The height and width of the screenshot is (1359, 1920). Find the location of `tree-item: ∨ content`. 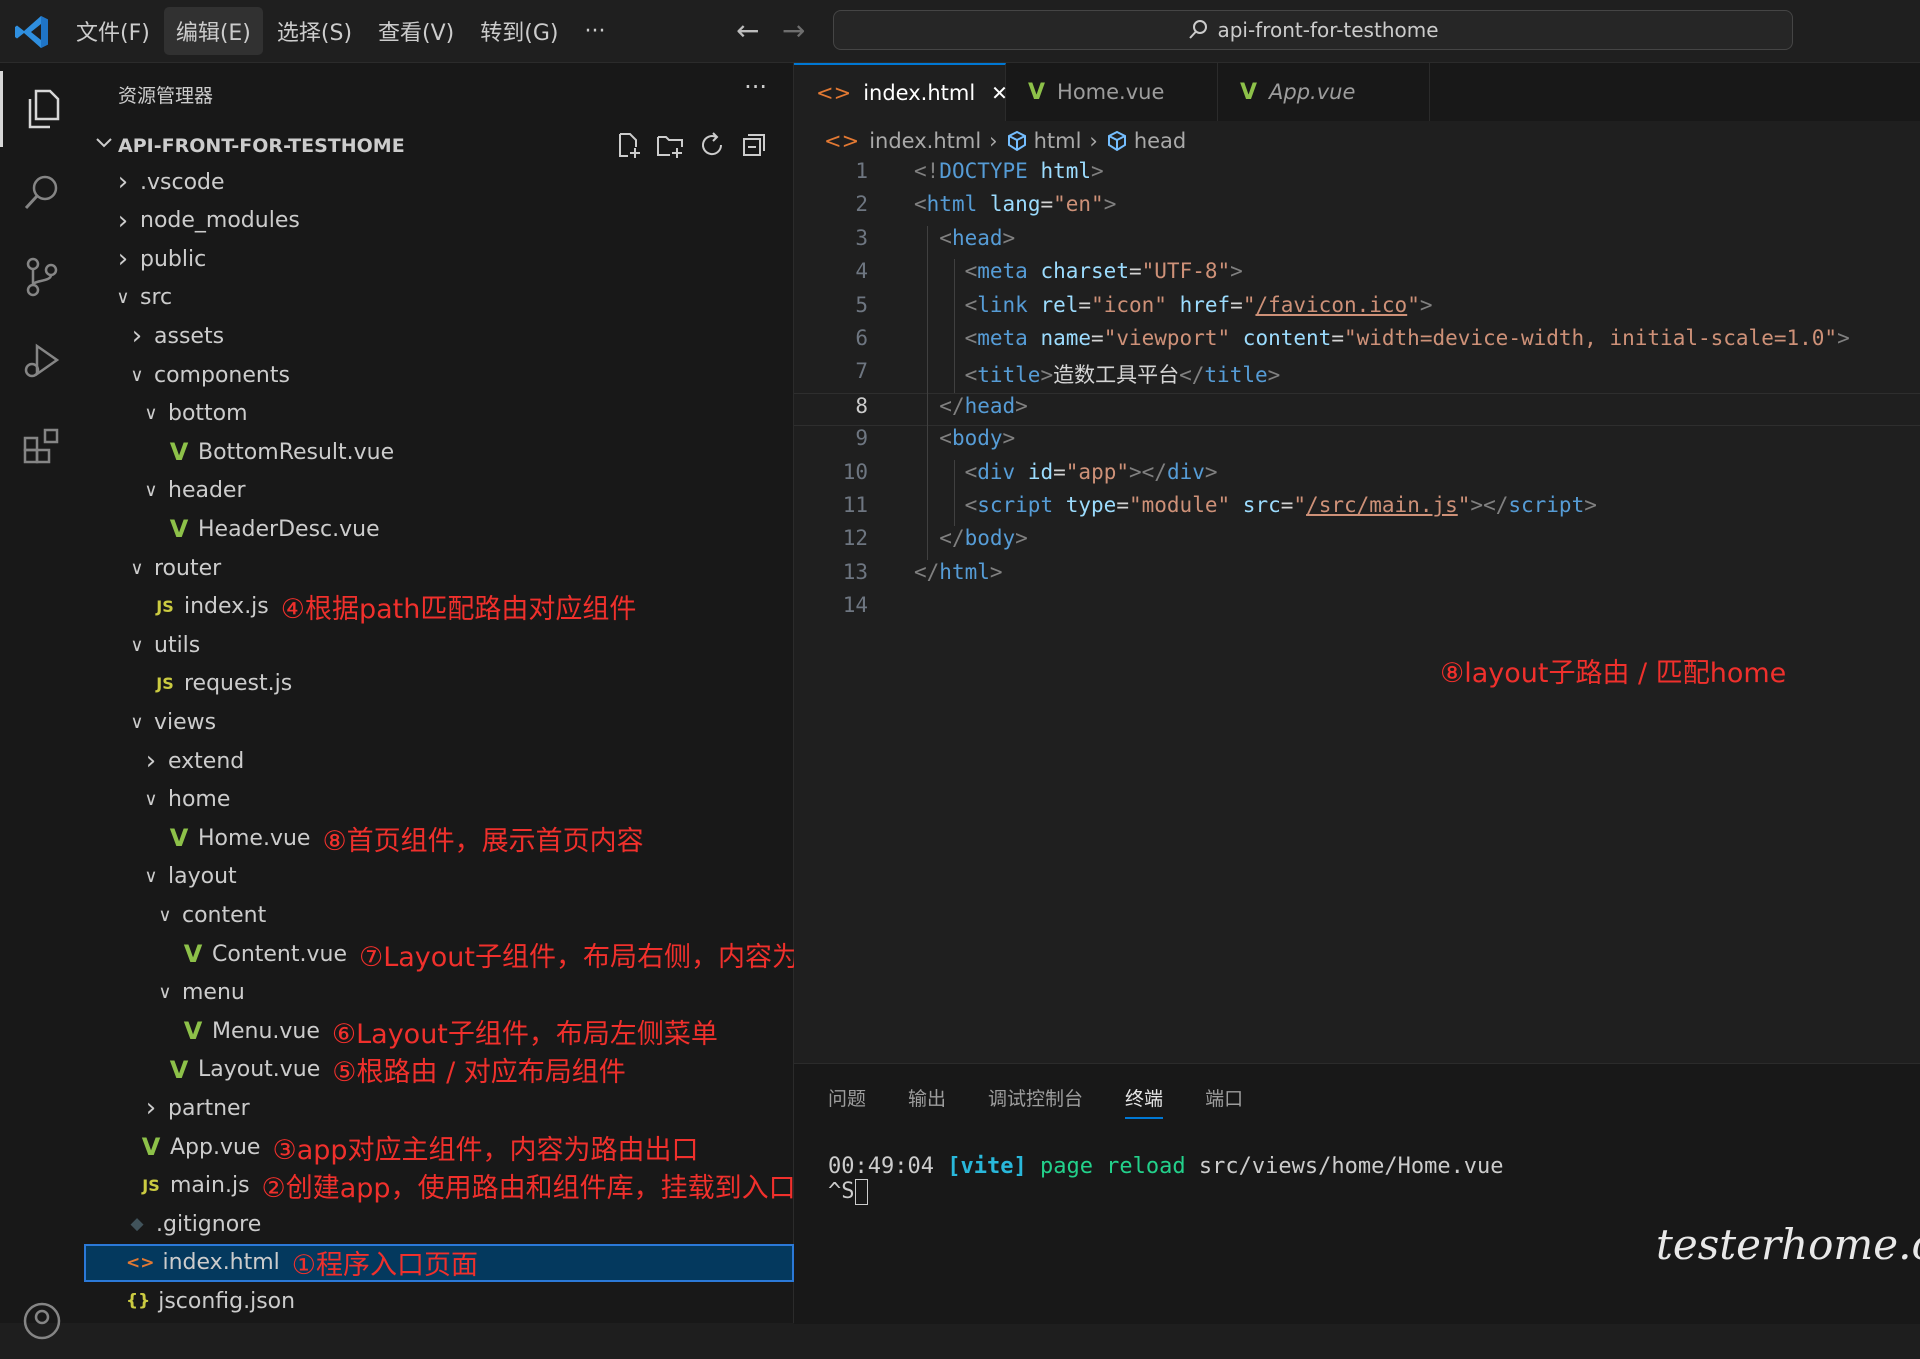

tree-item: ∨ content is located at coordinates (439, 915).